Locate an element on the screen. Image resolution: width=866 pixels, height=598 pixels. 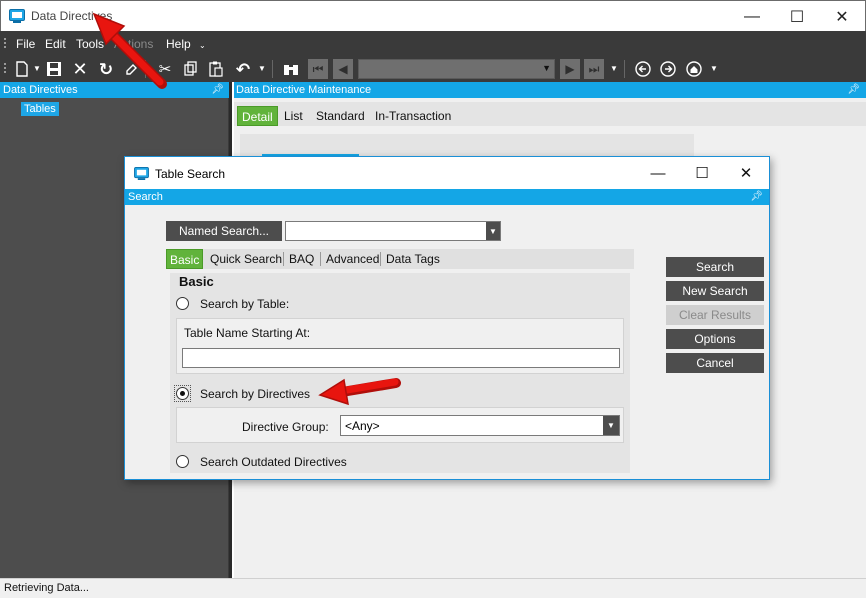
subtab-baq: BAQ is located at coordinates (301, 259).